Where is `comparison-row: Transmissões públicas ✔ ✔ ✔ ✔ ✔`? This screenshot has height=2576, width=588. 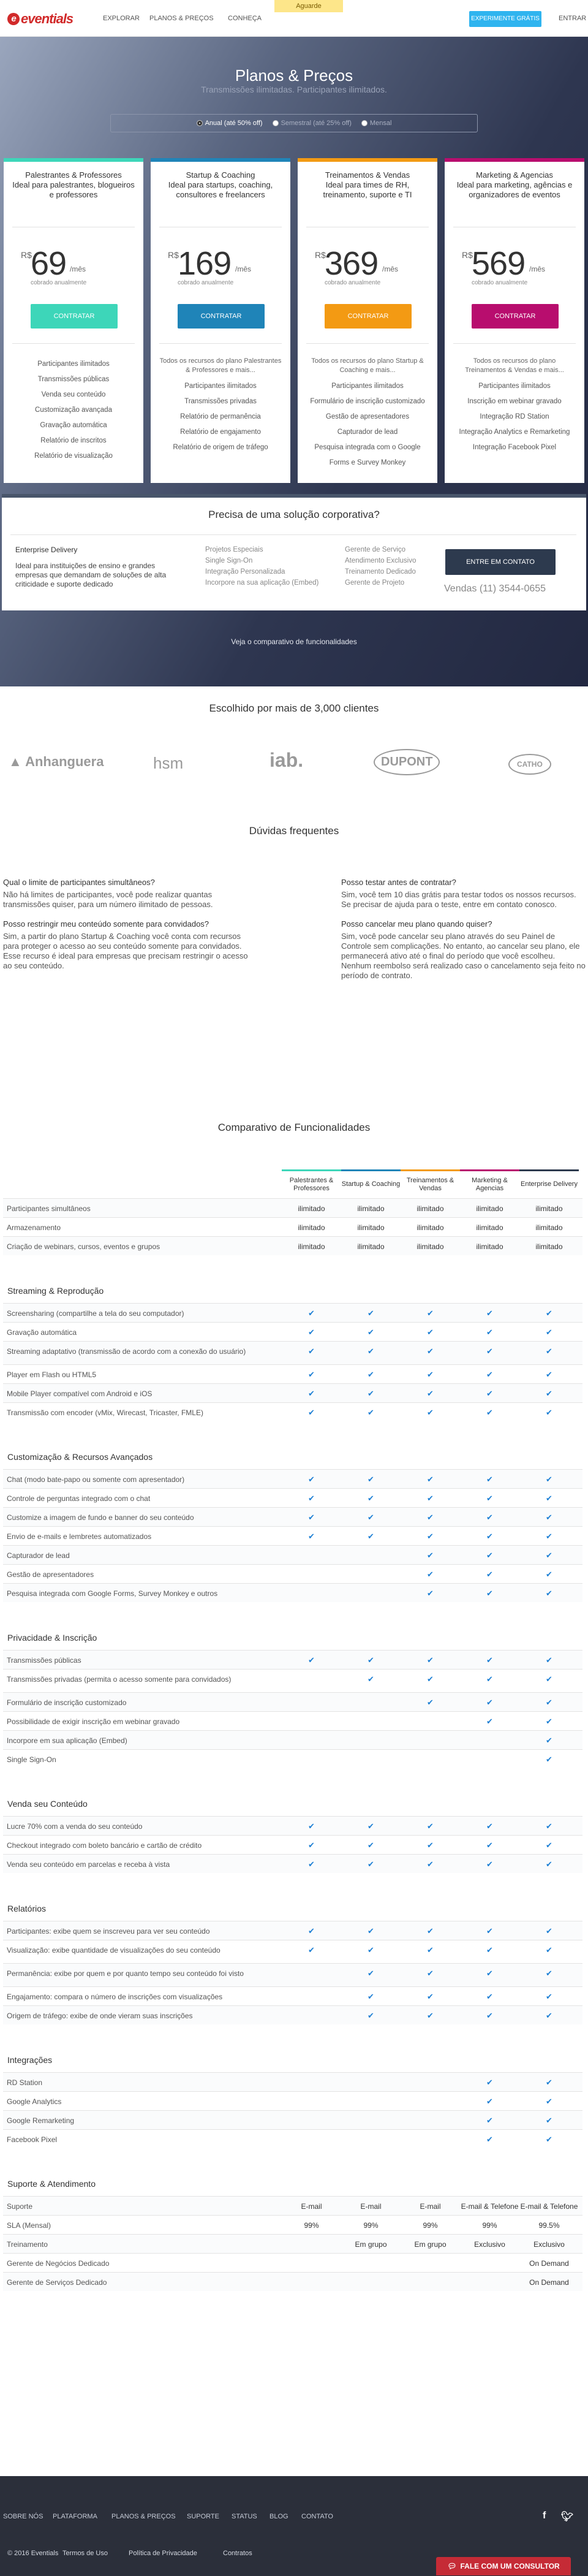
comparison-row: Transmissões públicas ✔ ✔ ✔ ✔ ✔ is located at coordinates (292, 1659).